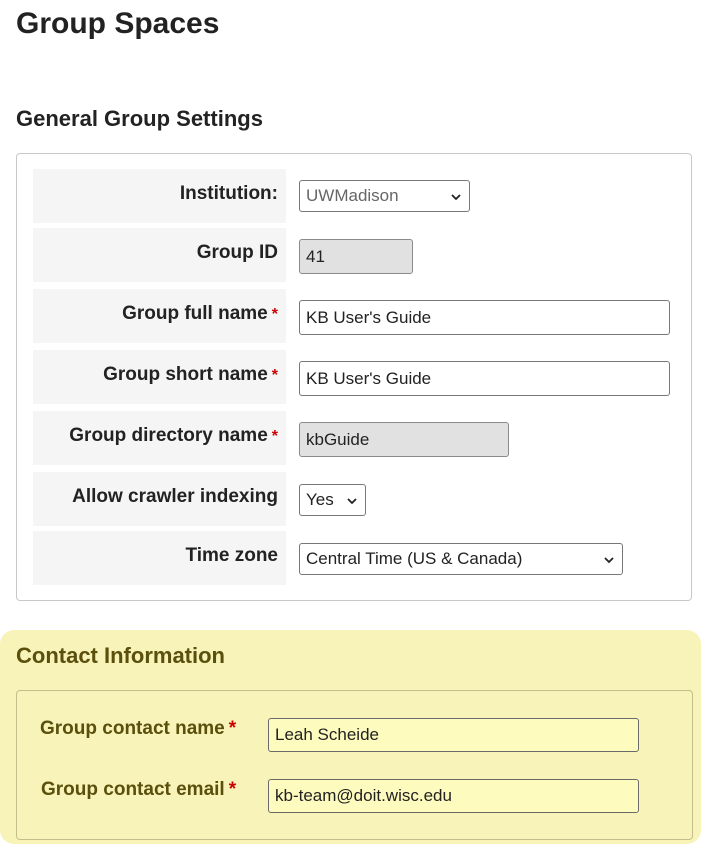 This screenshot has width=709, height=855. Describe the element at coordinates (118, 23) in the screenshot. I see `page-title: Group Spaces` at that location.